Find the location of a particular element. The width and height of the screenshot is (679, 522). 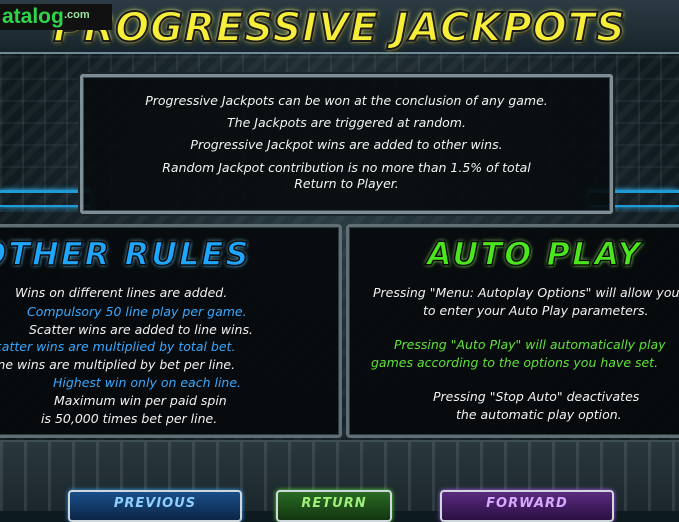

auto-play-line: to enter your Auto Play parameters. is located at coordinates (536, 310).